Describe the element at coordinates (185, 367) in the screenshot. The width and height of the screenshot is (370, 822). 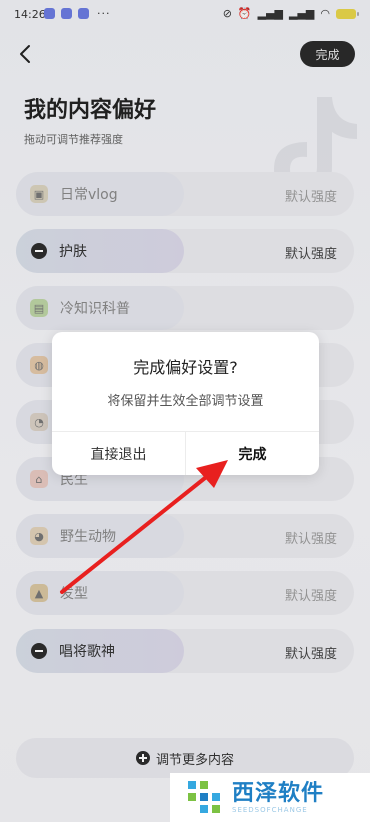
I see `dialog-title: 完成偏好设置?` at that location.